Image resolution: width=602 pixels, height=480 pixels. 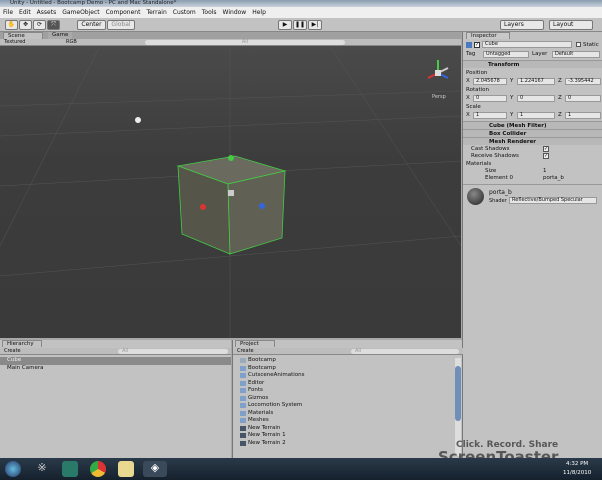 What do you see at coordinates (344, 421) in the screenshot?
I see `project-item: Meshes` at bounding box center [344, 421].